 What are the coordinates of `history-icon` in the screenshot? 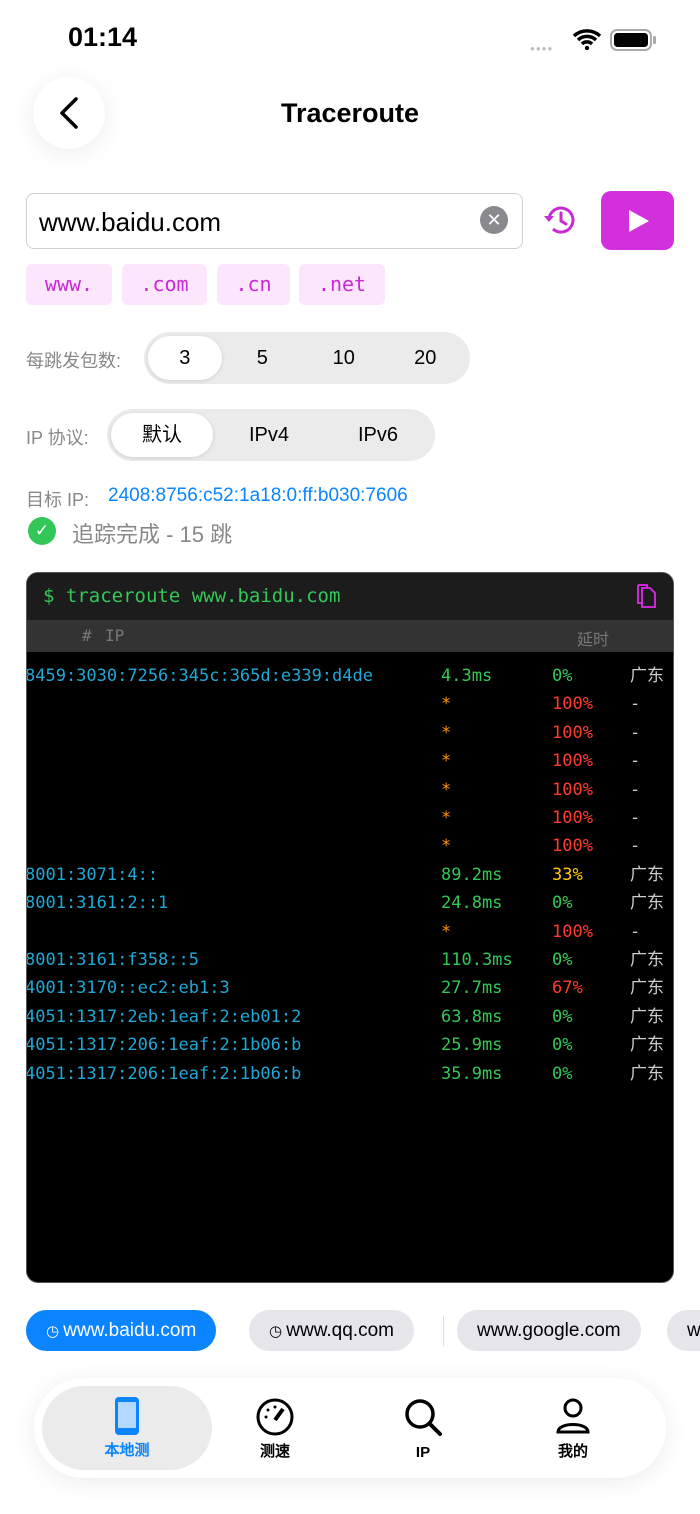 It's located at (561, 220).